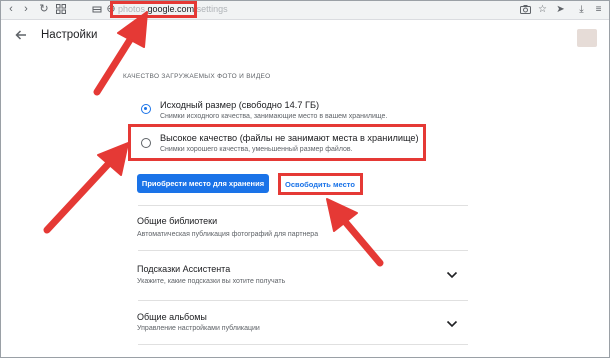 This screenshot has height=358, width=610. Describe the element at coordinates (581, 9) in the screenshot. I see `download-icon: ⤓` at that location.